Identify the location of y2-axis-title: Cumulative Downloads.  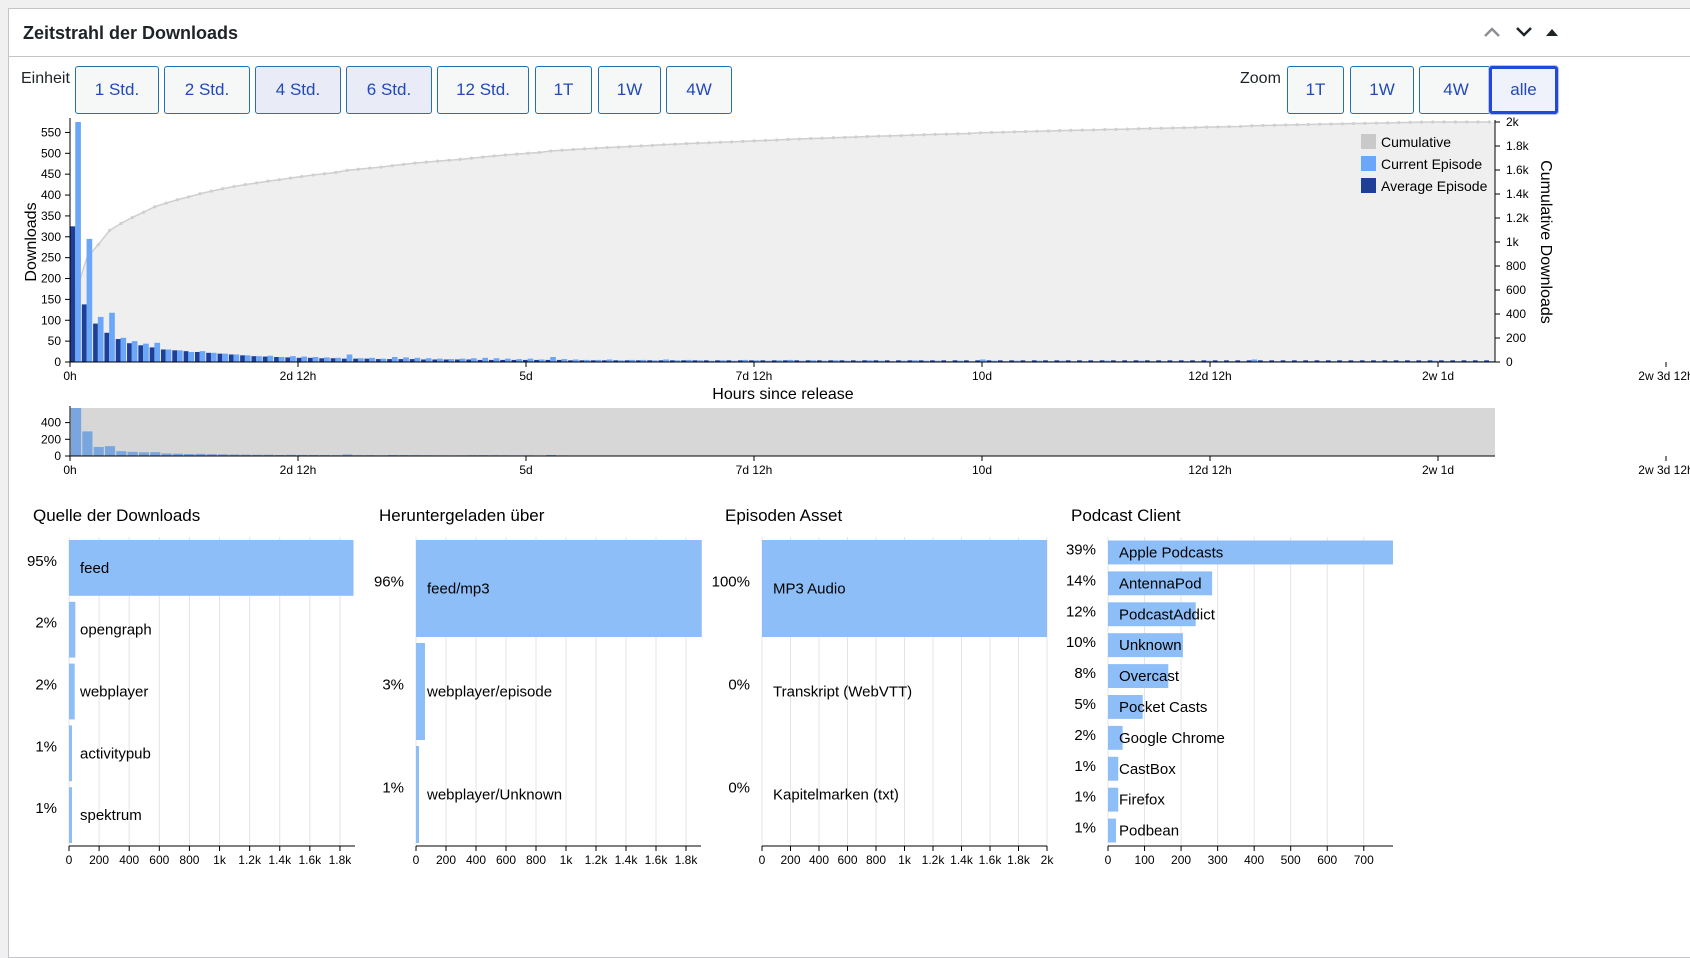
(1545, 242).